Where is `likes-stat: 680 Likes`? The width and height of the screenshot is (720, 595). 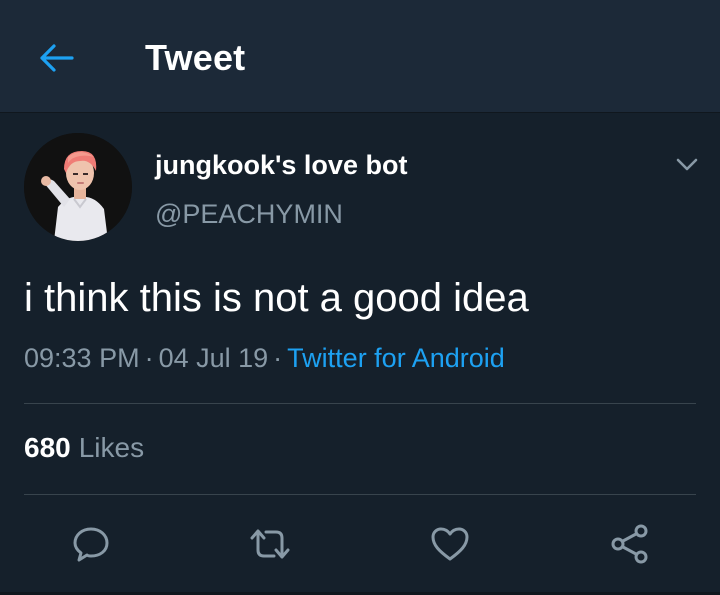
likes-stat: 680 Likes is located at coordinates (84, 448).